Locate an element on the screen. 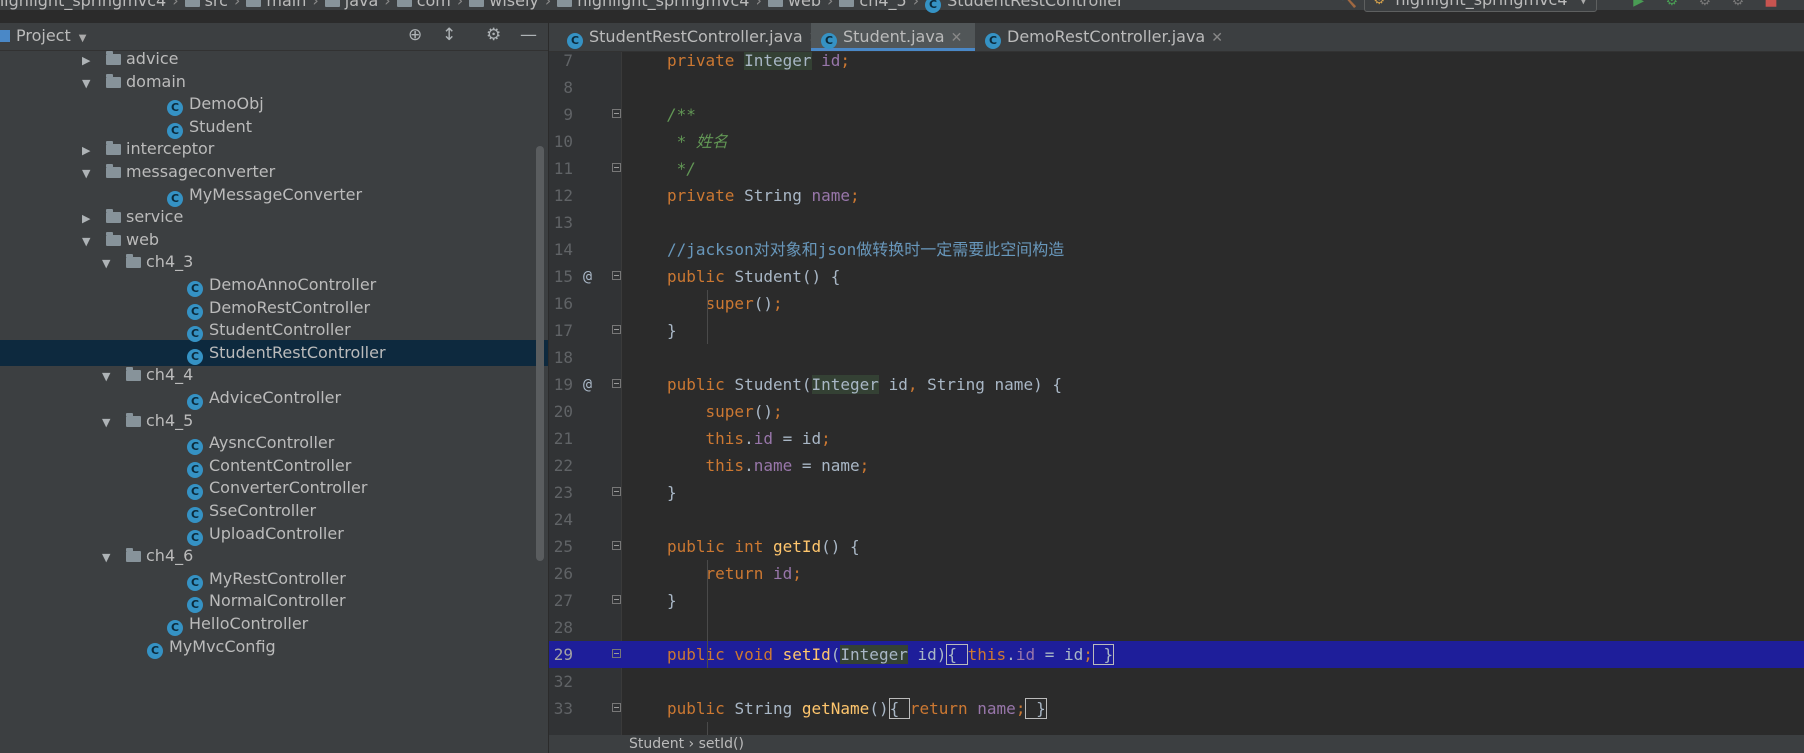 This screenshot has width=1804, height=753. code-line: 14 //jackson对对象和json做转换时一定需要此空间构造 is located at coordinates (1176, 249).